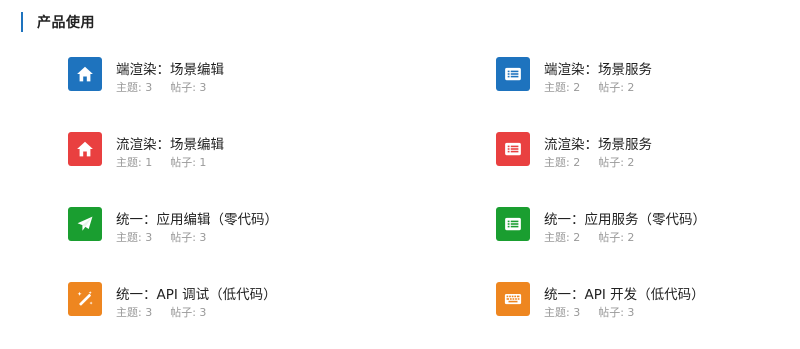 The height and width of the screenshot is (349, 800). I want to click on forum-name: 统一：API 开发（低代码）, so click(624, 293).